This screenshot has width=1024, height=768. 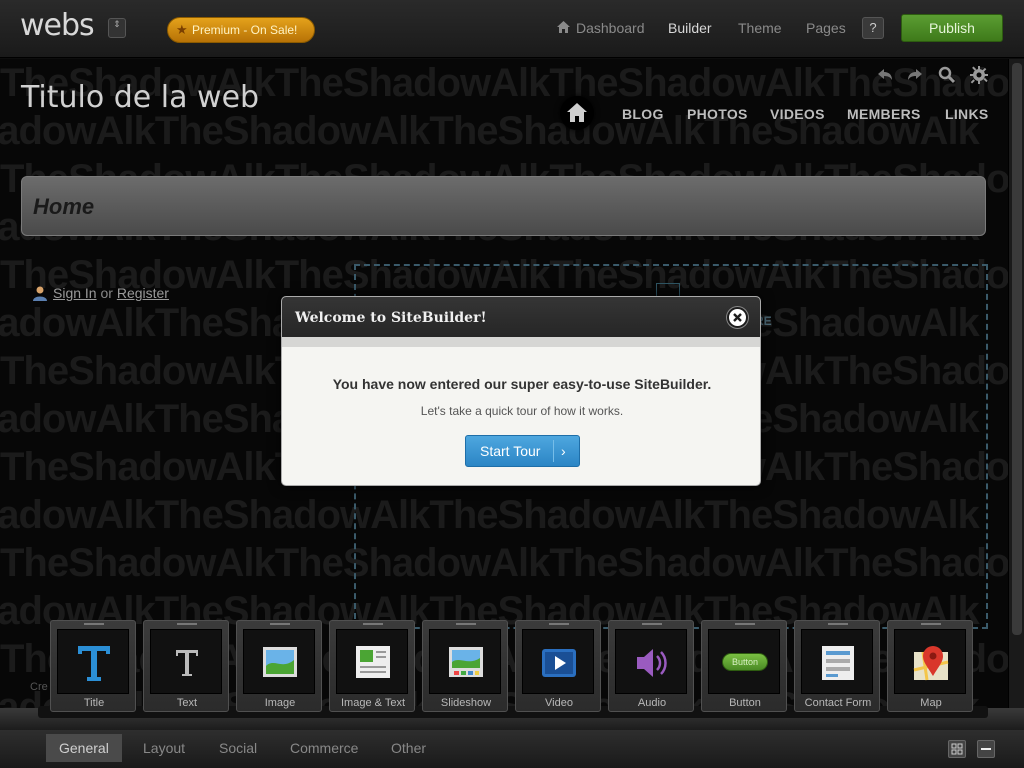 I want to click on widget-label: Audio, so click(x=652, y=703).